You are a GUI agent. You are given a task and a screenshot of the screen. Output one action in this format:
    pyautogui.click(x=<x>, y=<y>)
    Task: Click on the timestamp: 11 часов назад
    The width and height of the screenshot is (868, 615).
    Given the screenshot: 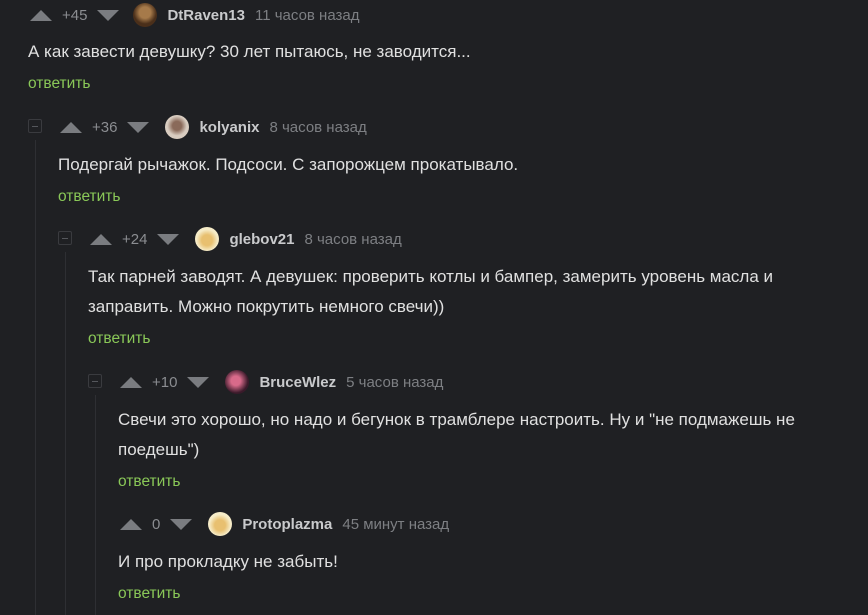 What is the action you would take?
    pyautogui.click(x=307, y=15)
    